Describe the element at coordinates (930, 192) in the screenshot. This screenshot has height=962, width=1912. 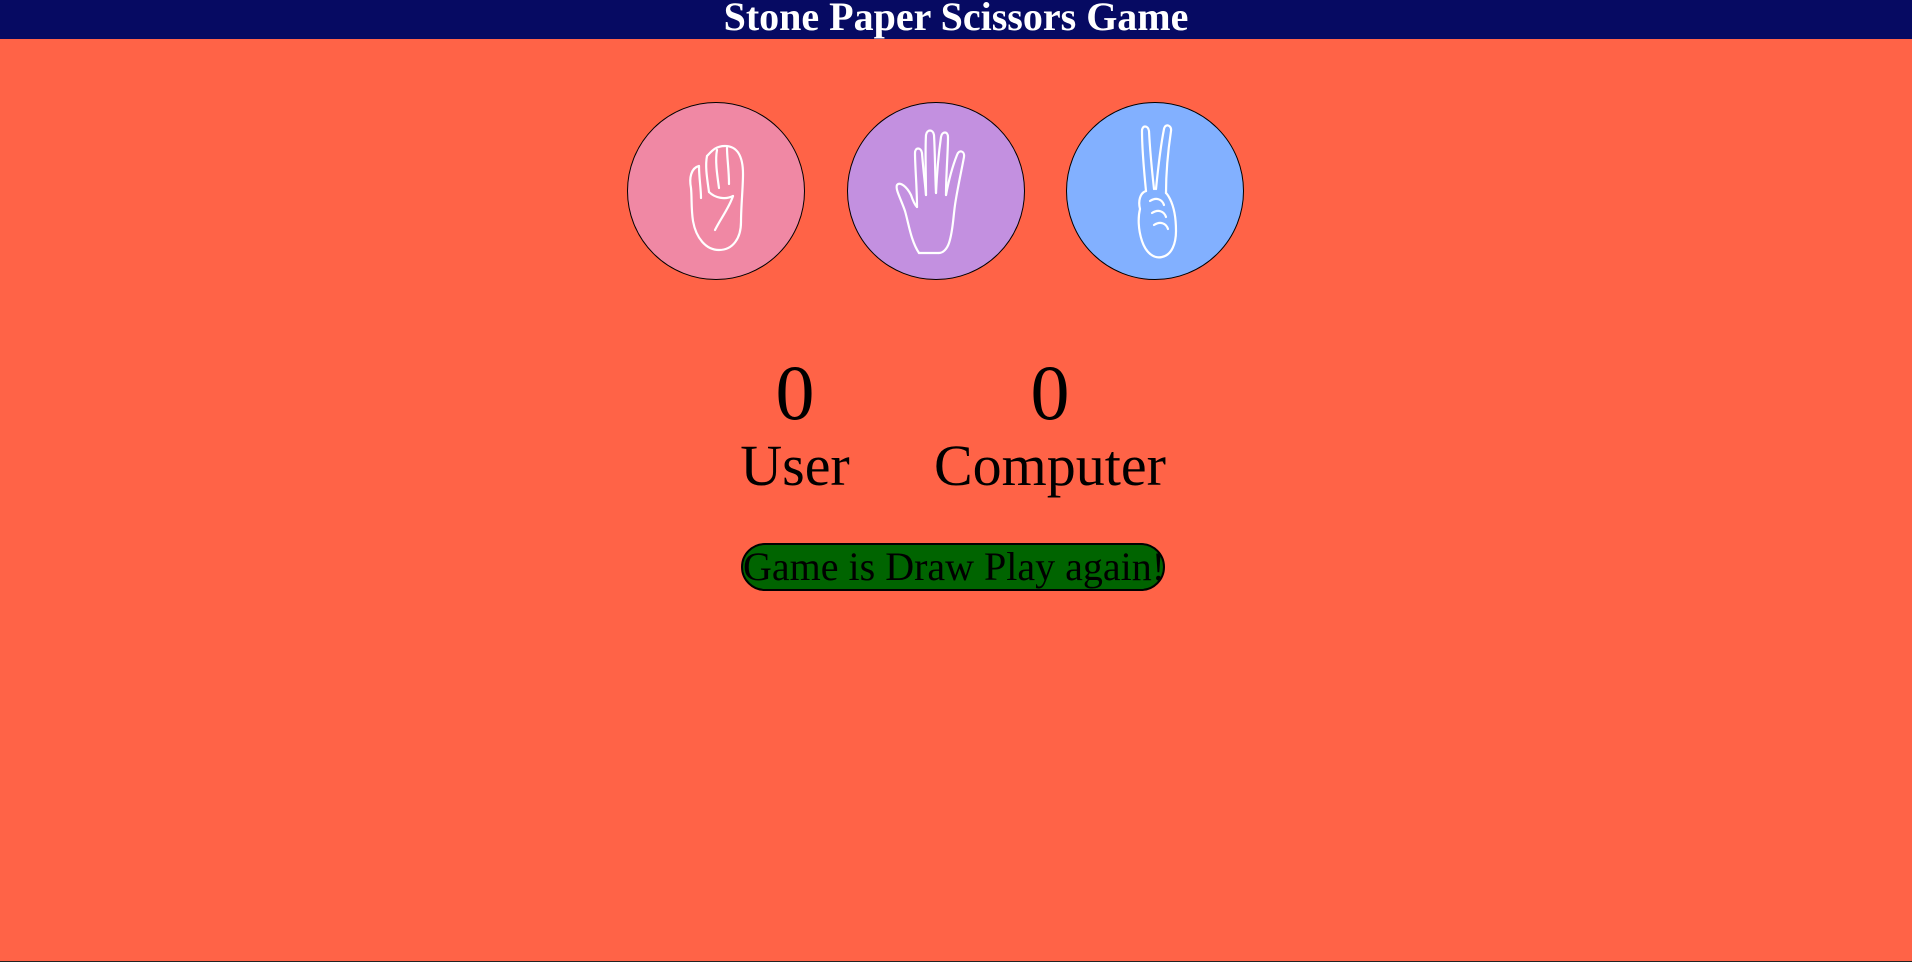
I see `open-hand-icon` at that location.